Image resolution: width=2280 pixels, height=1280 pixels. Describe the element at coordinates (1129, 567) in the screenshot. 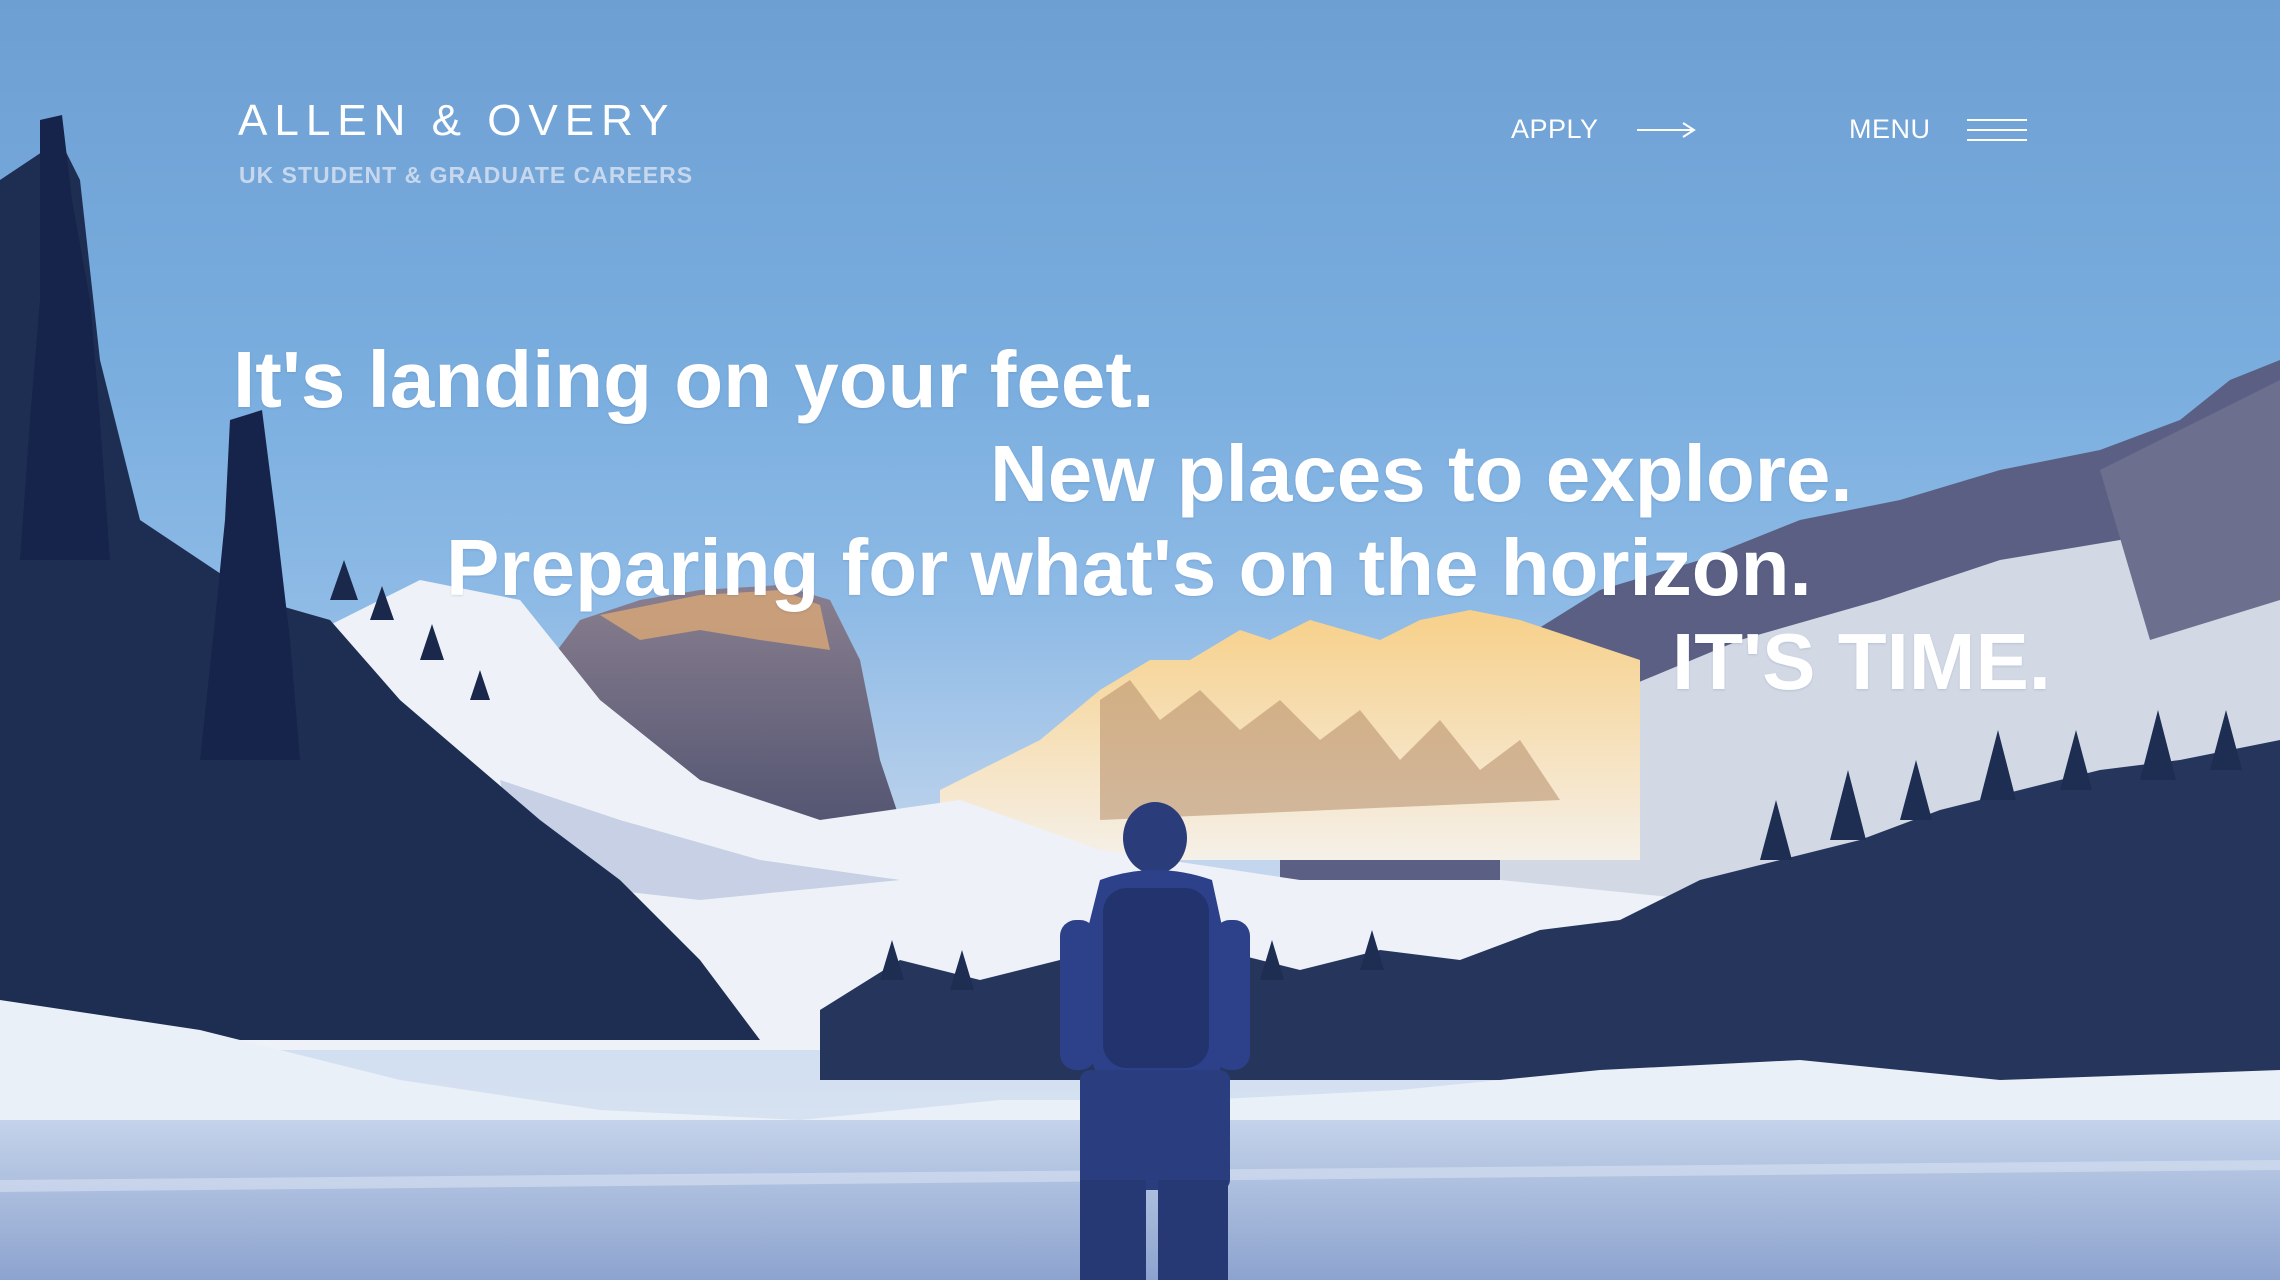

I see `hero-line-3: Preparing for what's on the horizon.` at that location.